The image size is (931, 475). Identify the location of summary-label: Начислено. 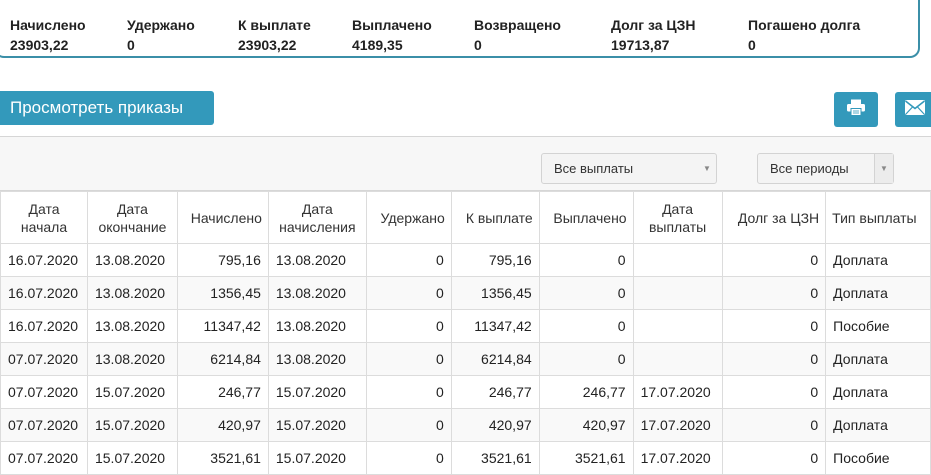
(48, 25).